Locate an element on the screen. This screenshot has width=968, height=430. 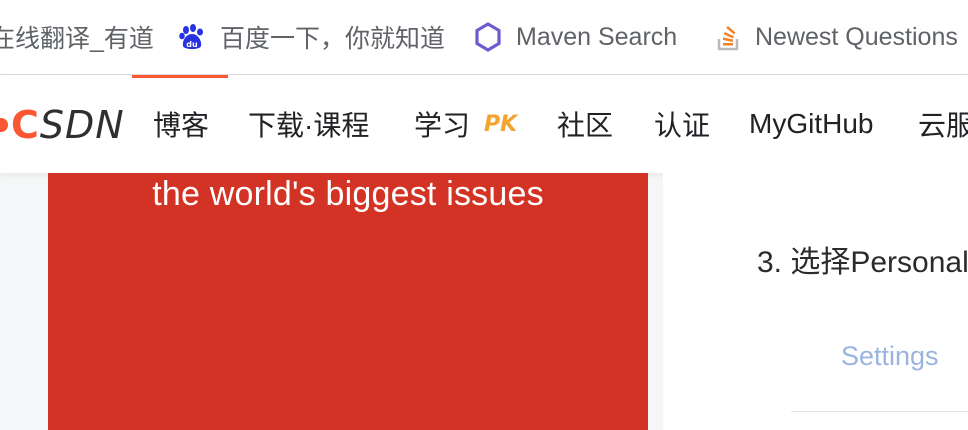
bookmark-youdao: 在线翻译_有道 is located at coordinates (77, 37).